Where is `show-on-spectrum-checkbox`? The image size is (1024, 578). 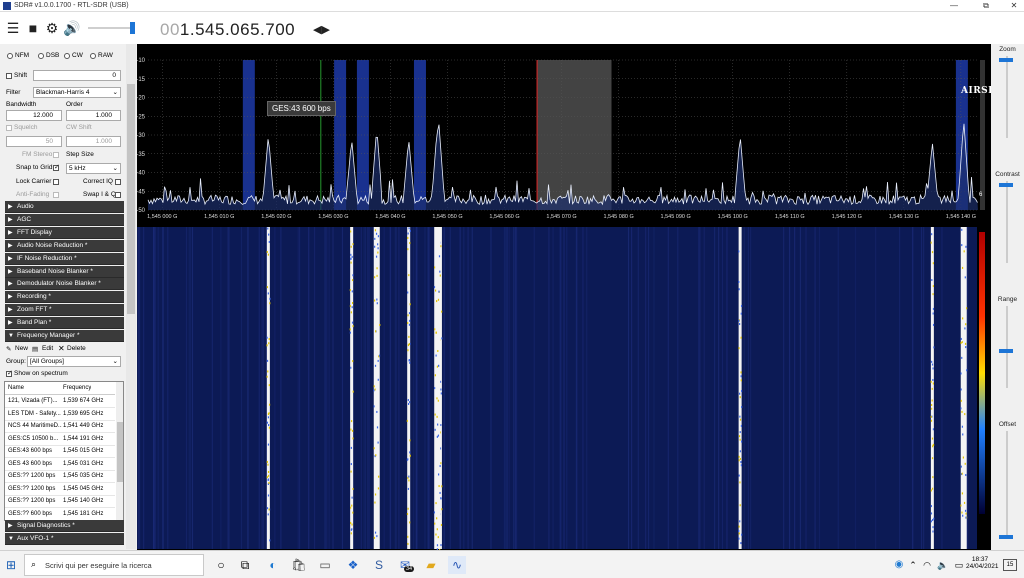
show-on-spectrum-checkbox is located at coordinates (9, 373).